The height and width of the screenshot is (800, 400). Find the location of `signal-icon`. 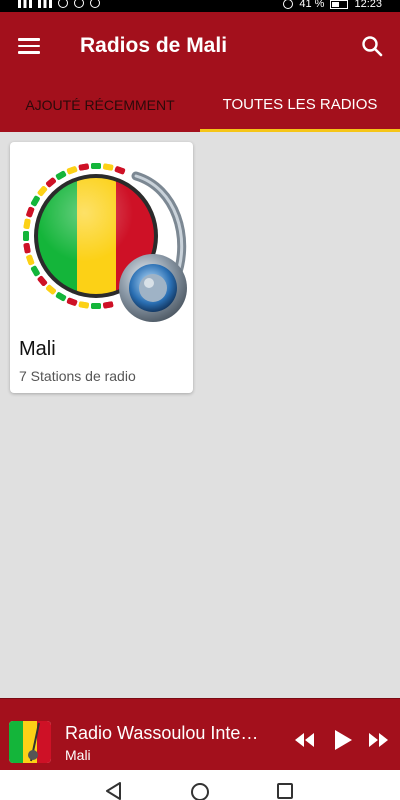

signal-icon is located at coordinates (25, 4).